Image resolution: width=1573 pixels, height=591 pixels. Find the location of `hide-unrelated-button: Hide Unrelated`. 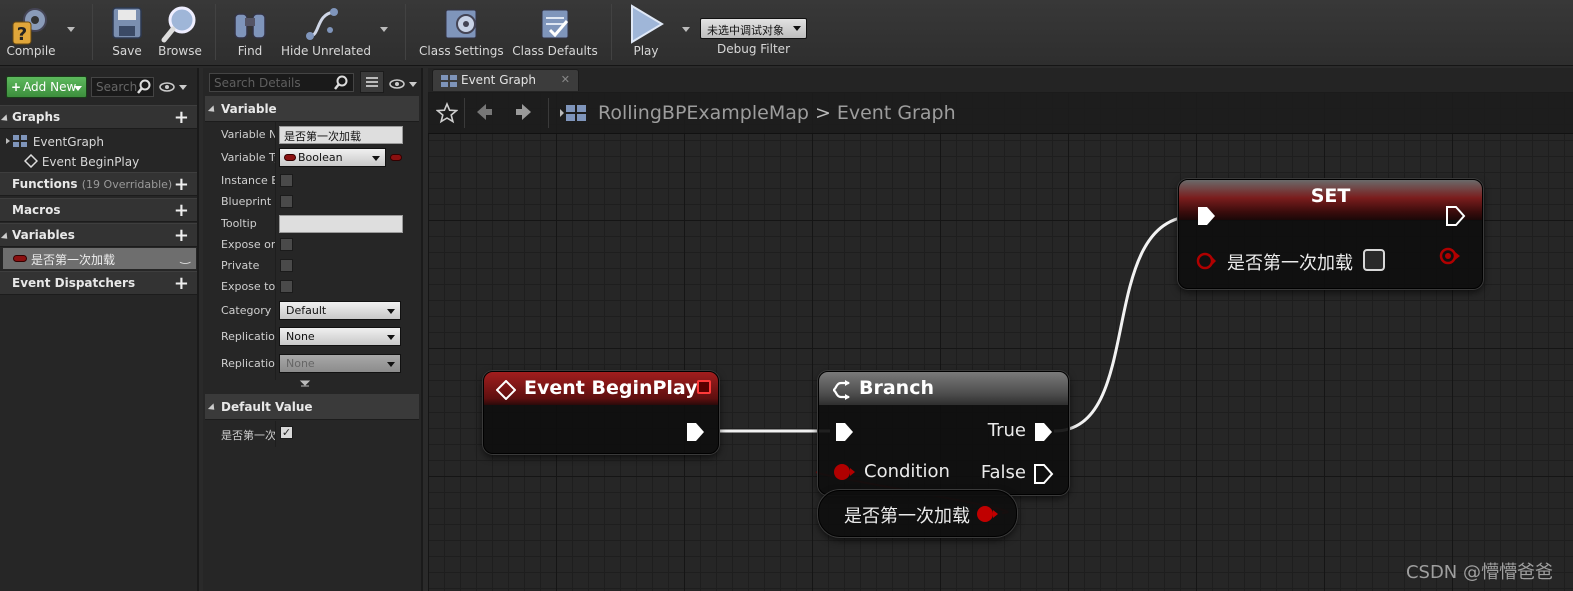

hide-unrelated-button: Hide Unrelated is located at coordinates (326, 32).